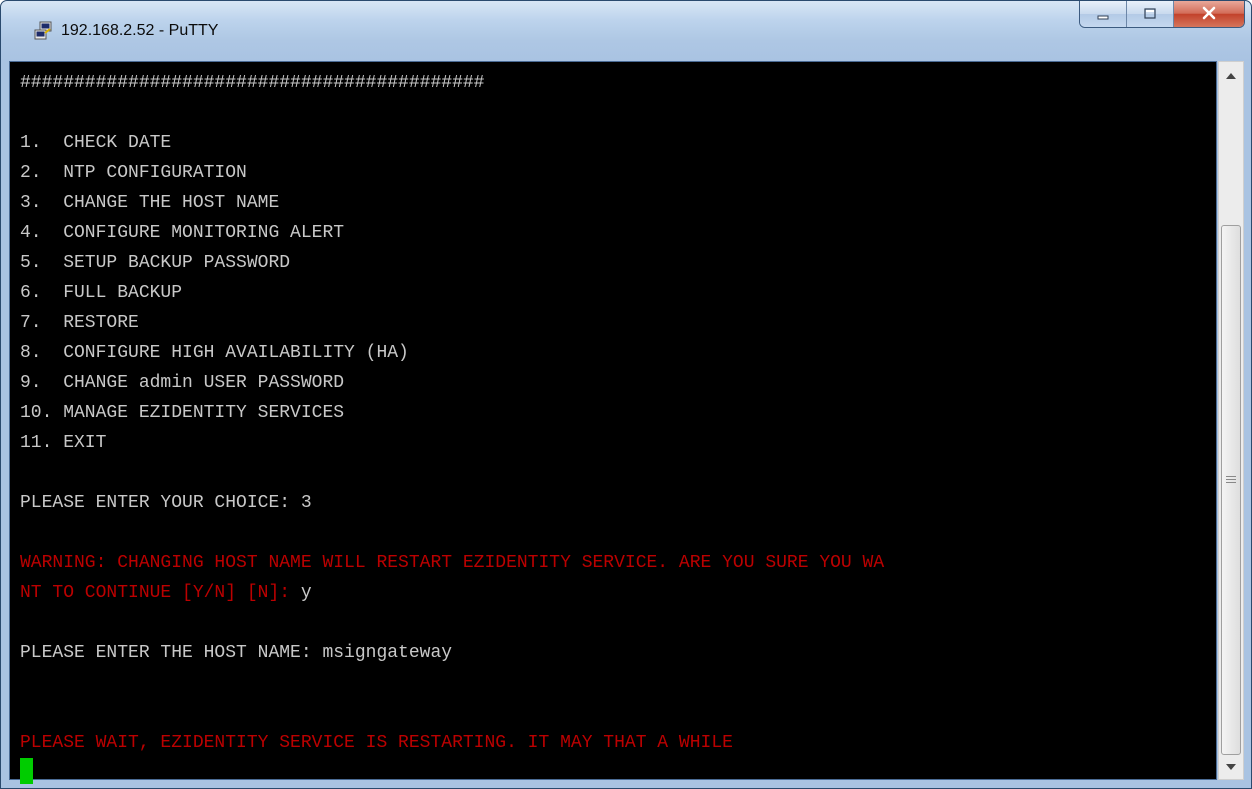 The image size is (1252, 789). I want to click on terminal-line: PLEASE ENTER THE HOST NAME: msigngateway, so click(452, 653).